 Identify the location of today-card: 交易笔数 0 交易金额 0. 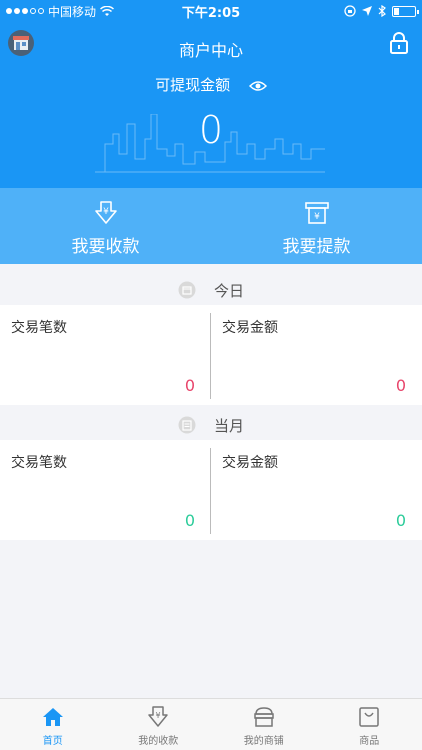
(211, 355).